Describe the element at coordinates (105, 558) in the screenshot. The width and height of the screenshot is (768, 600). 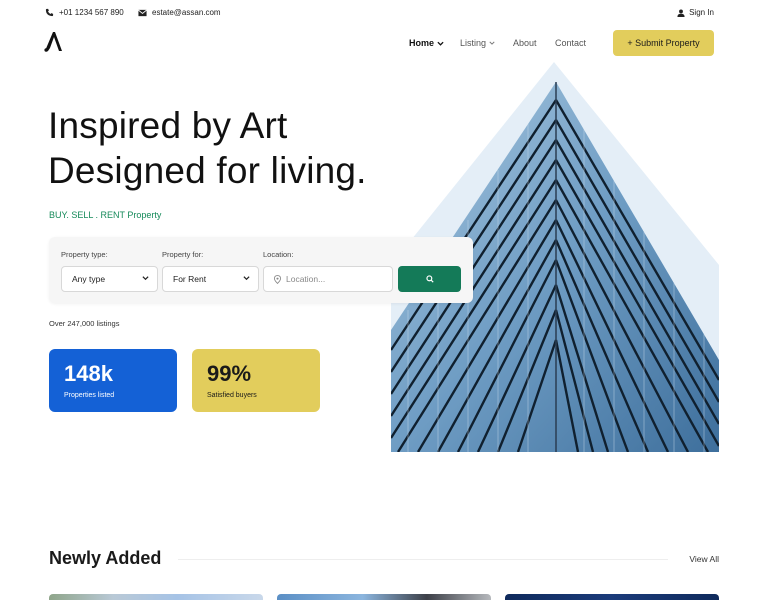
I see `newly-added-title: Newly Added` at that location.